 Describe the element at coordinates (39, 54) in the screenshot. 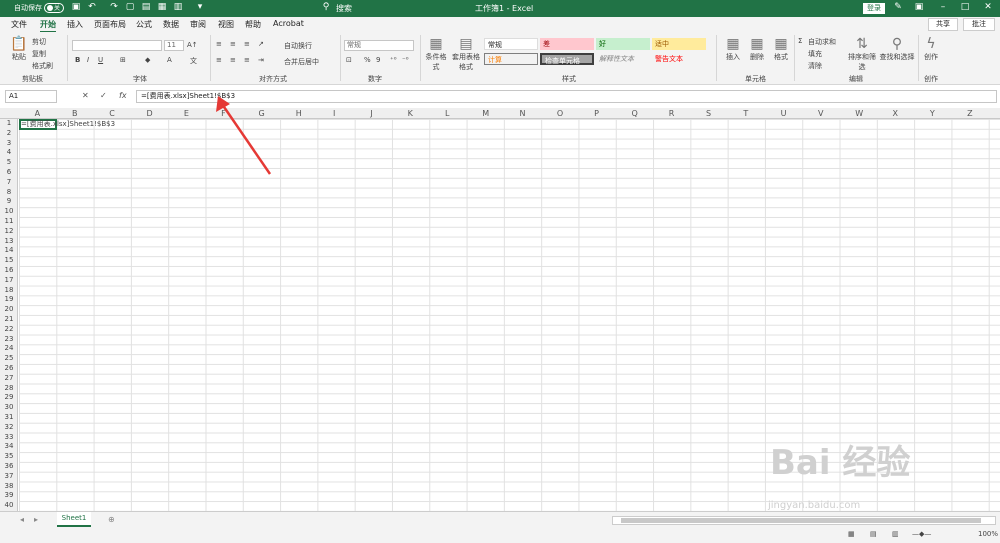

I see `copy-button: 复制` at that location.